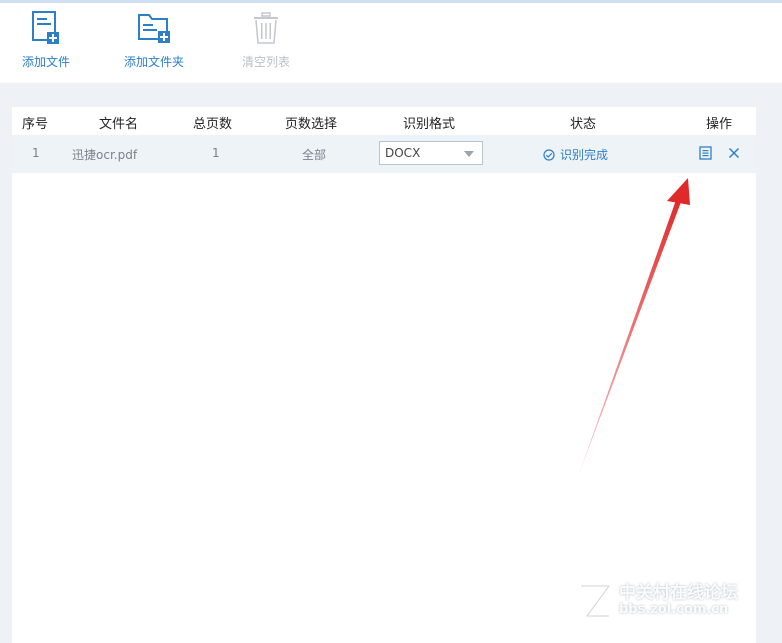  Describe the element at coordinates (584, 155) in the screenshot. I see `status-text: 识别完成` at that location.